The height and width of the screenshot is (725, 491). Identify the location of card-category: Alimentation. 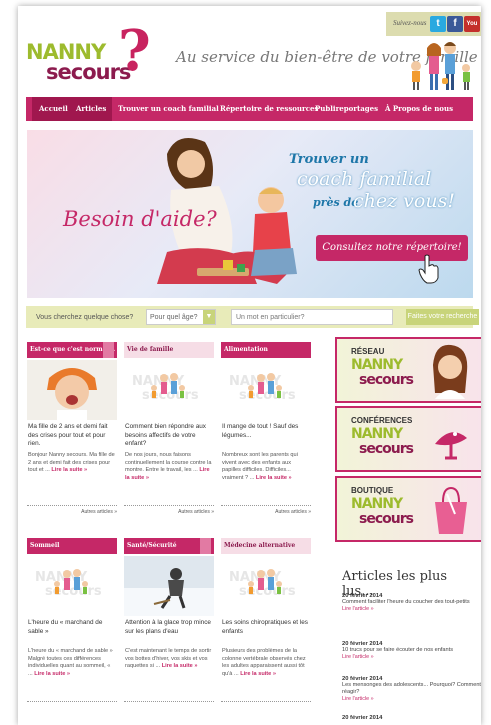
(246, 349).